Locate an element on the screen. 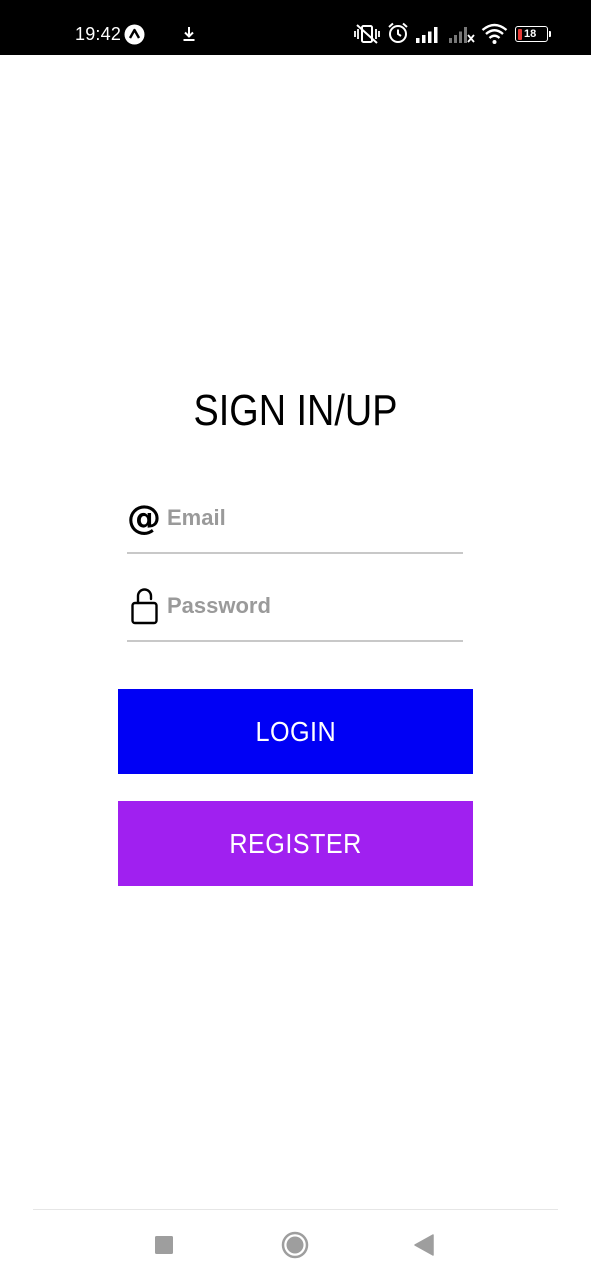 The image size is (591, 1280). email-field: @ is located at coordinates (295, 523).